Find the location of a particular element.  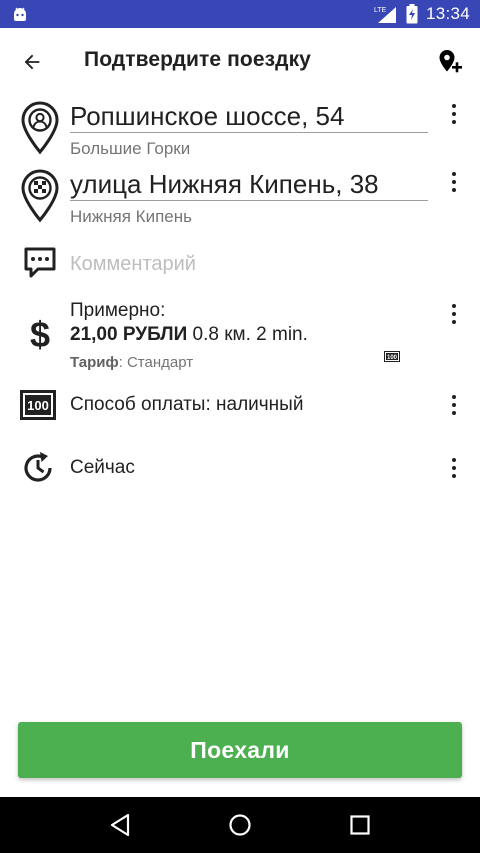

pickup-more-button is located at coordinates (454, 114).